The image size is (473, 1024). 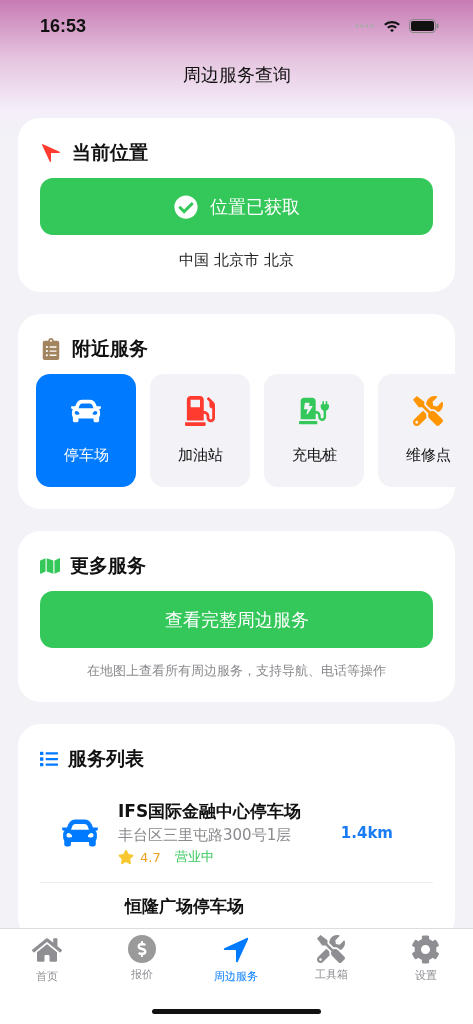 I want to click on charging-icon, so click(x=314, y=411).